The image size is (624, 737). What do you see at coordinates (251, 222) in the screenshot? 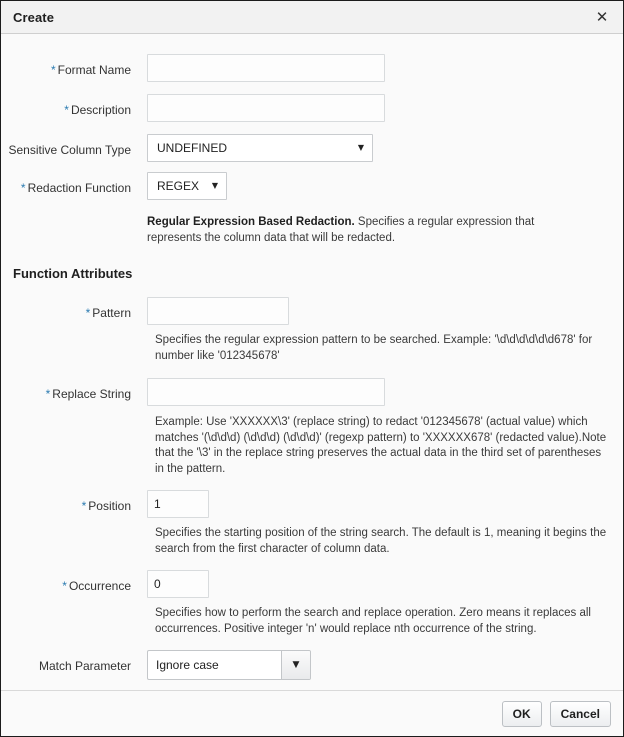
I see `redaction-description-bold: Regular Expression Based Redaction.` at bounding box center [251, 222].